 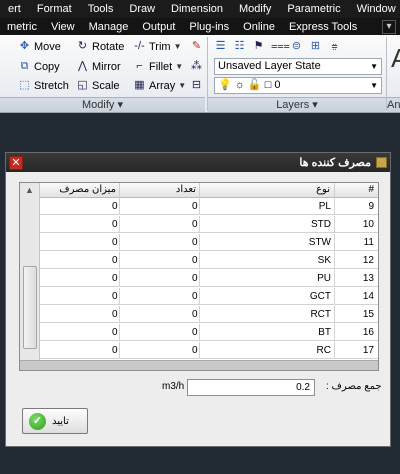 I want to click on table-row: 0 0 STD 10, so click(x=209, y=224).